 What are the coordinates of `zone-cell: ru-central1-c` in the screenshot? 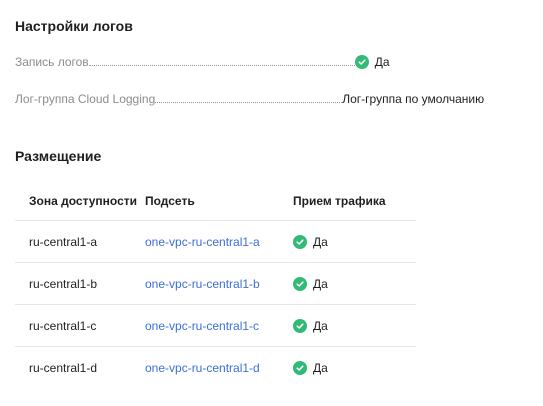 It's located at (80, 325).